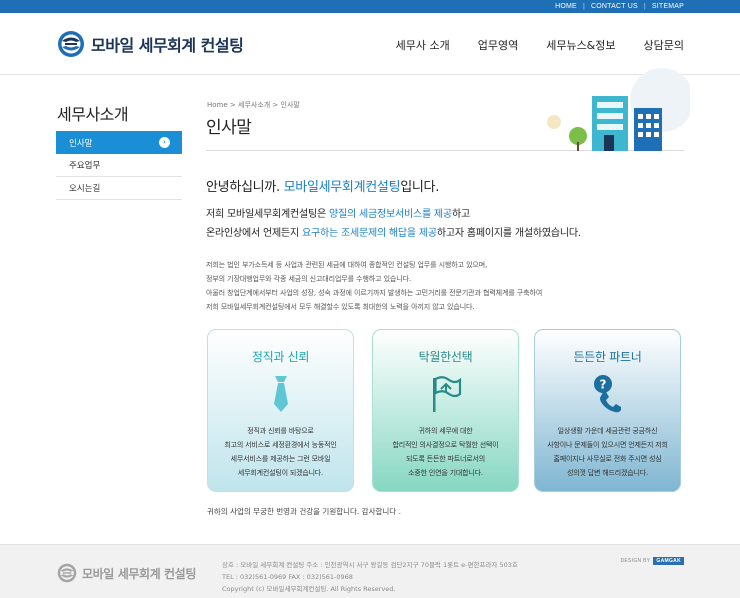  I want to click on card-text-line: 되도록 든든한 파트너로서의, so click(445, 459).